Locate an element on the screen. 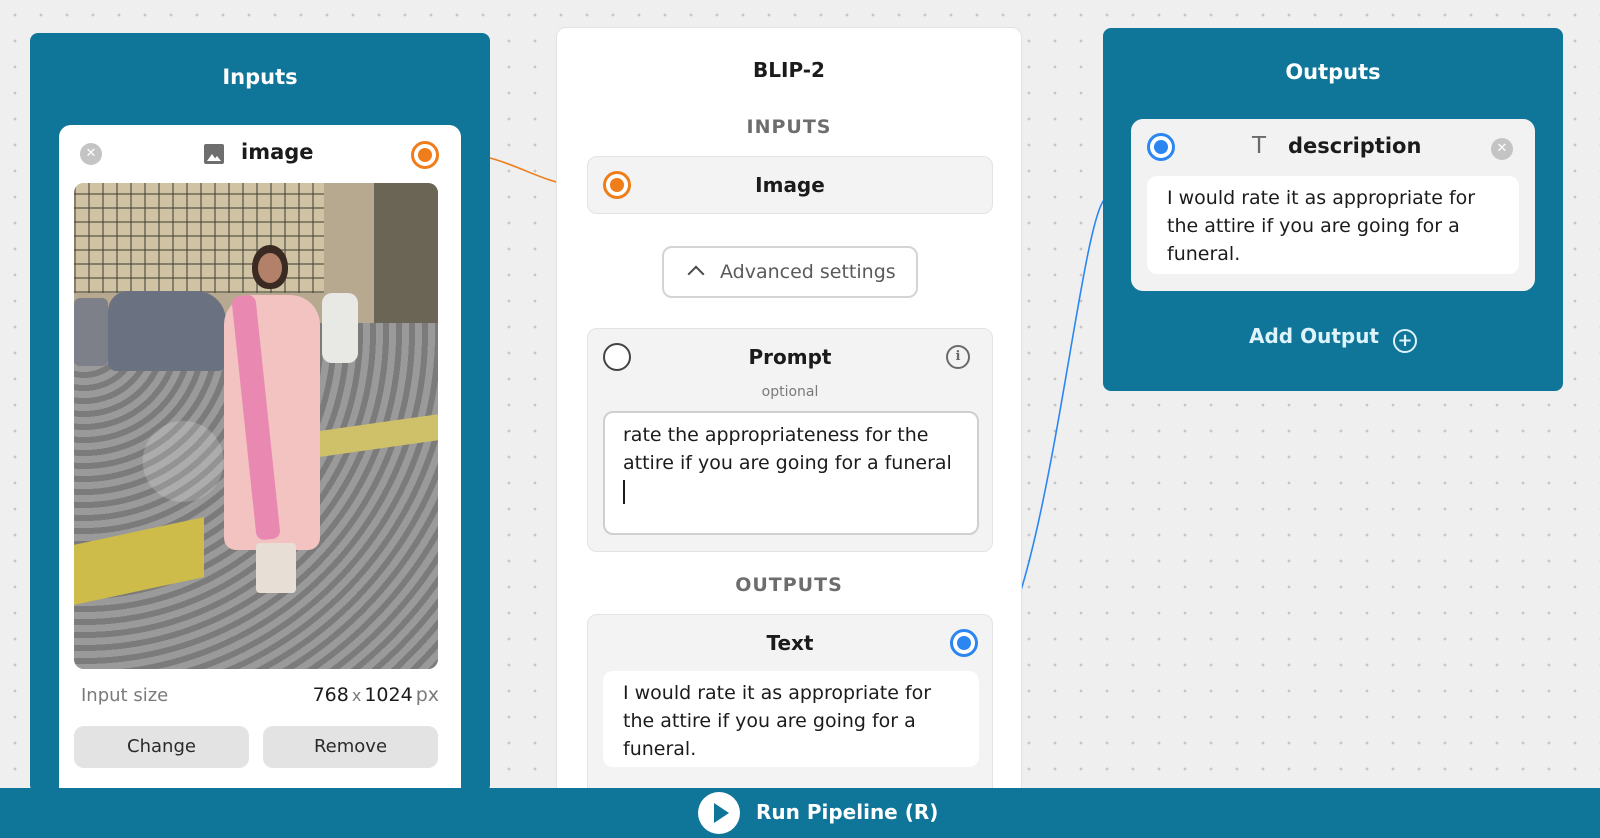 The height and width of the screenshot is (838, 1600). plus-circle-icon: + is located at coordinates (1405, 341).